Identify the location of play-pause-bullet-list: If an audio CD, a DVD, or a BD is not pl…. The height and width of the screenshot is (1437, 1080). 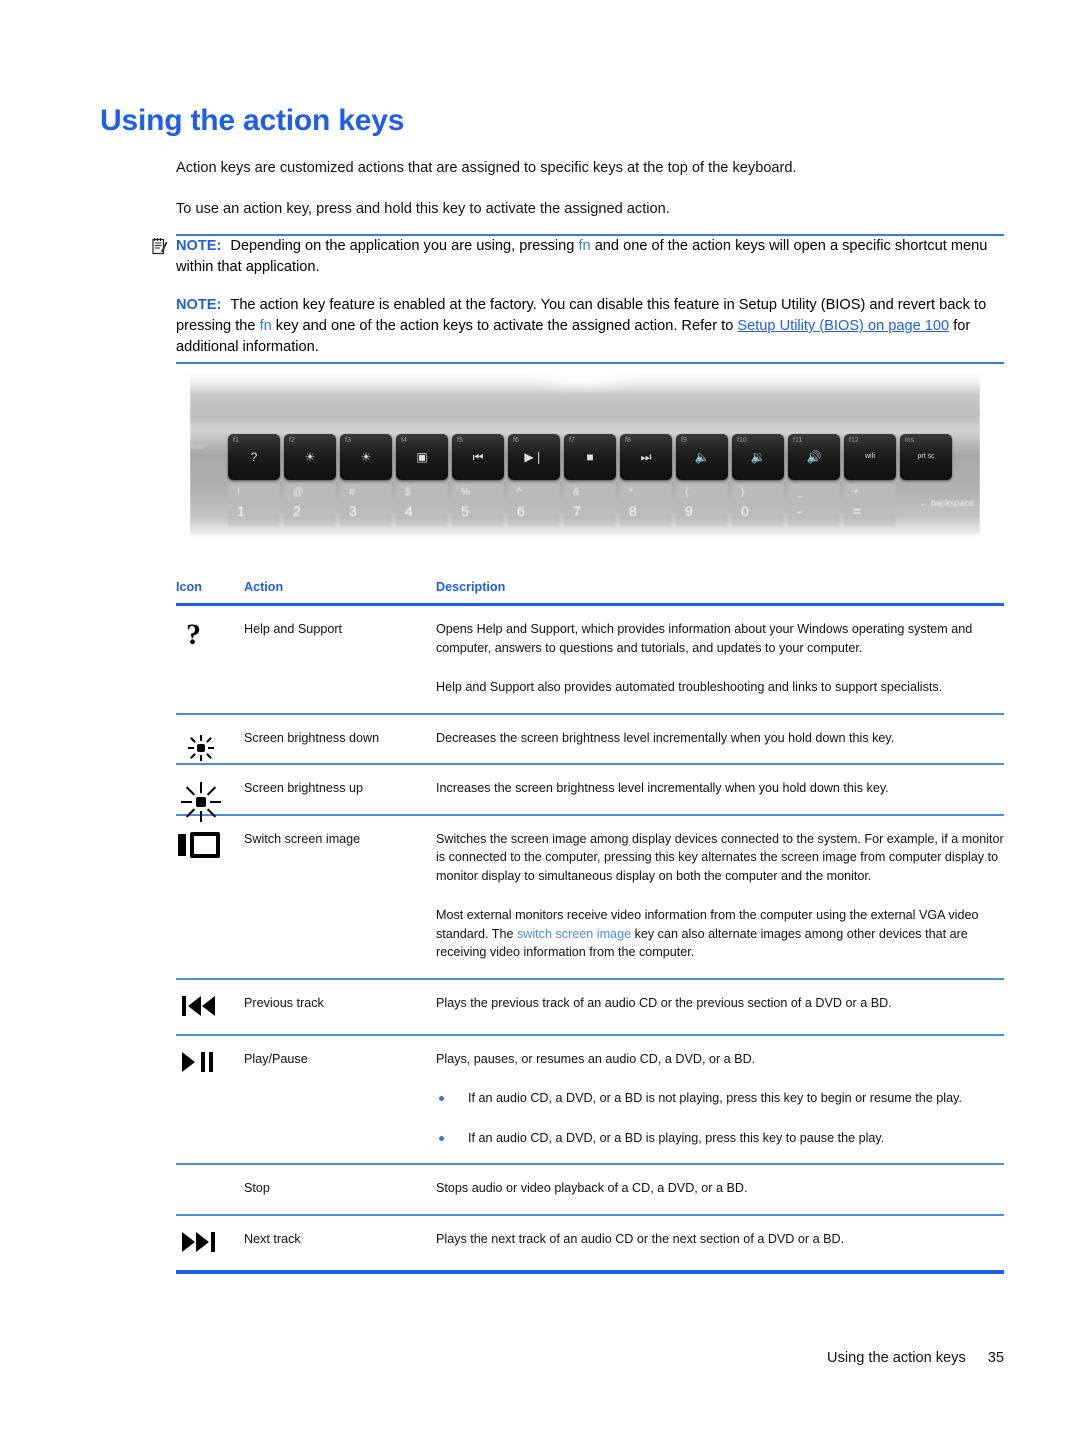
(720, 1118).